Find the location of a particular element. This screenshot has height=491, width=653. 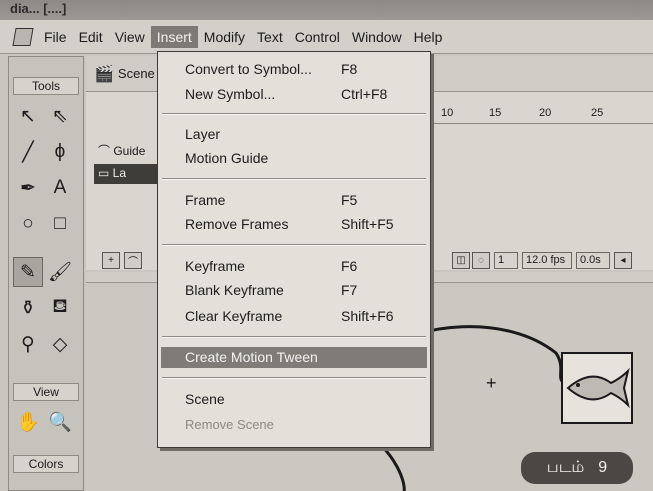

menu-item-clear-keyframe: Clear Keyframe Shift+F6 is located at coordinates (294, 316).